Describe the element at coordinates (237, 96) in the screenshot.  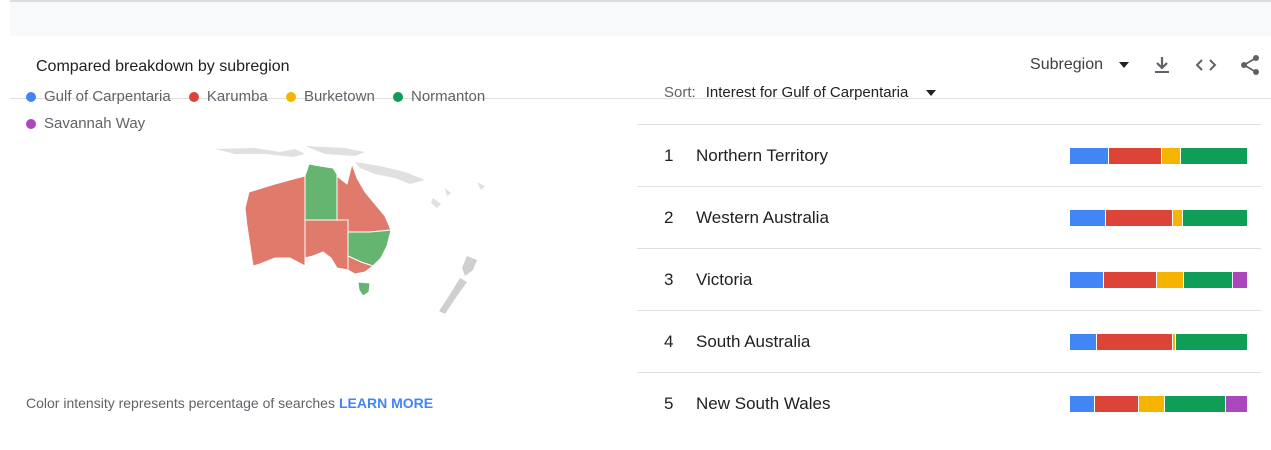
I see `legend-label: Karumba` at that location.